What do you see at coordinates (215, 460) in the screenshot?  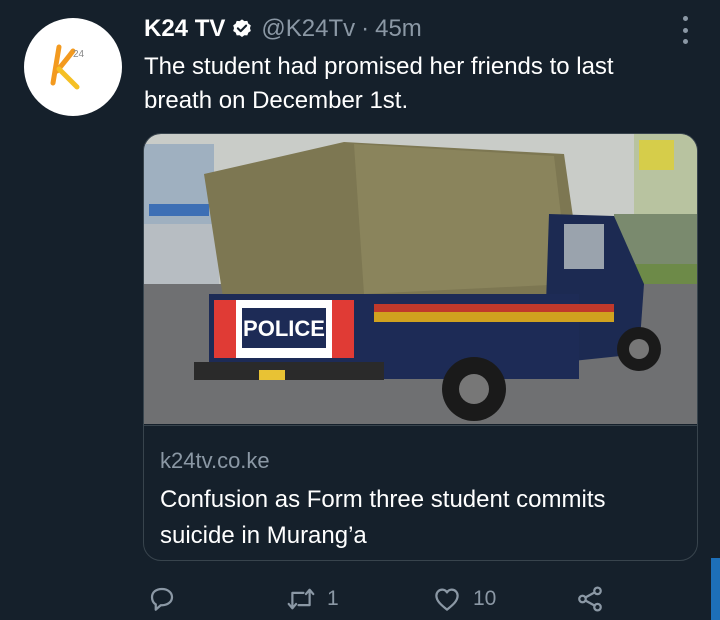 I see `card-domain: k24tv.co.ke` at bounding box center [215, 460].